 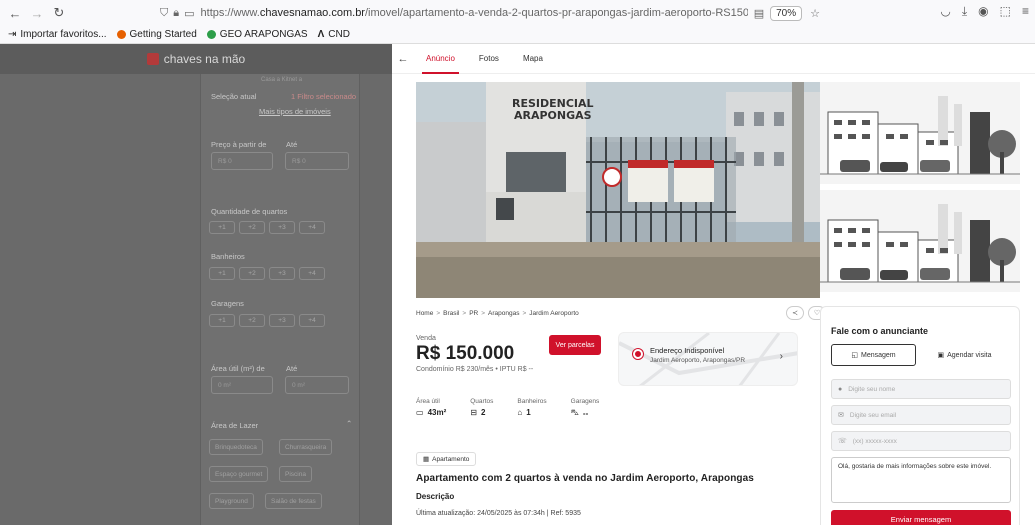 What do you see at coordinates (941, 355) in the screenshot?
I see `calendar-icon: ▣` at bounding box center [941, 355].